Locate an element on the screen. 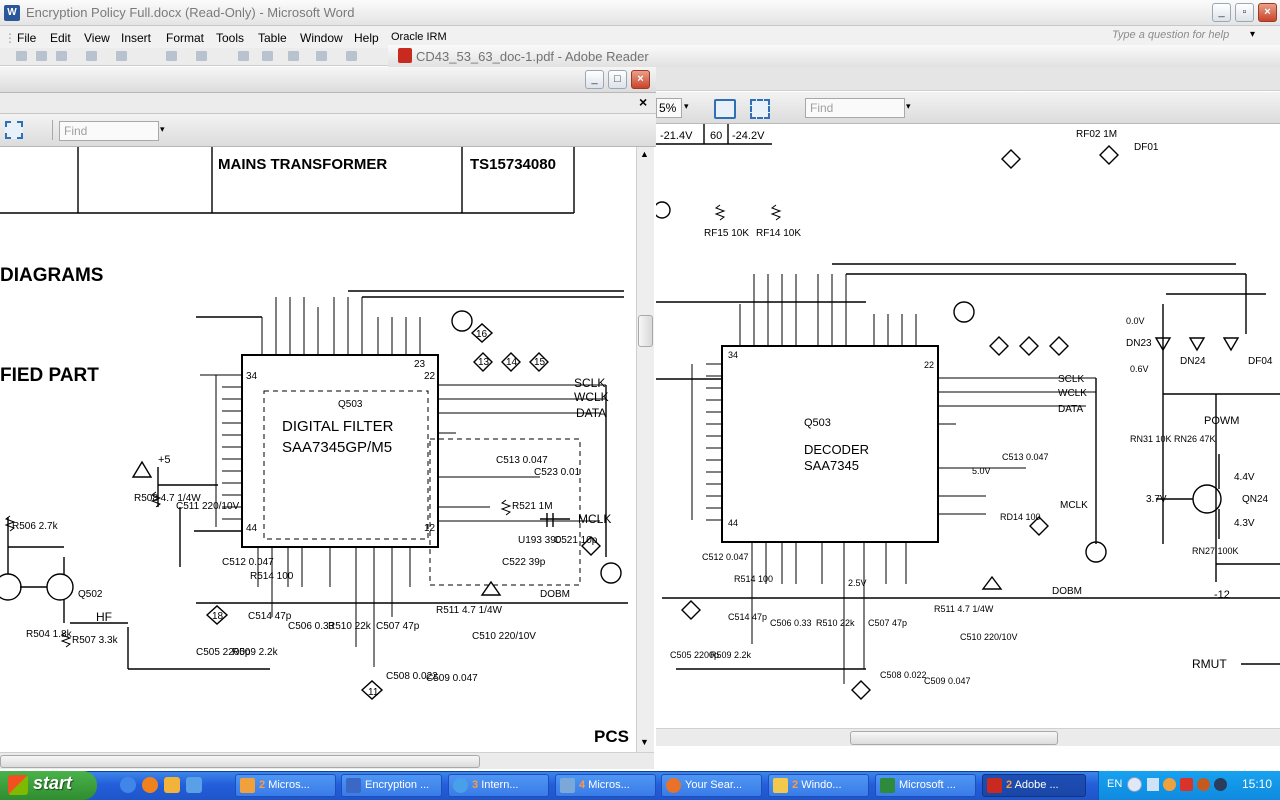  front-h-scroll-thumb is located at coordinates (240, 761).